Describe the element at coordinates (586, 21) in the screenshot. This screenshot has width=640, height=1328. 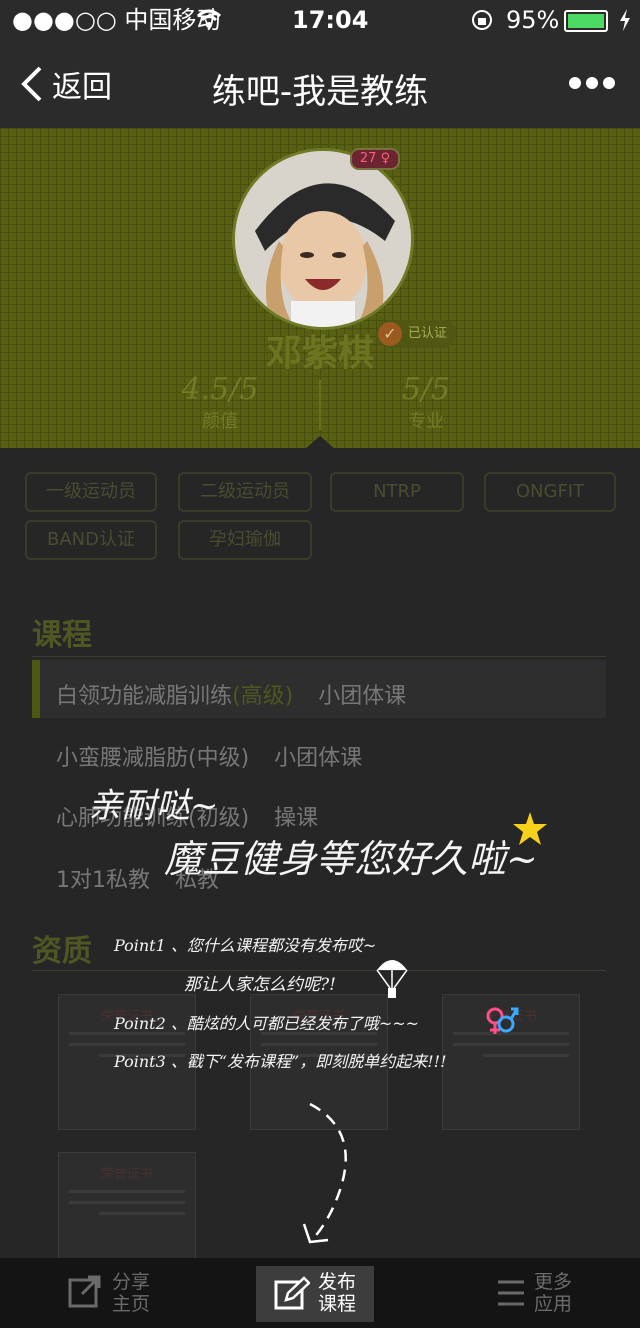
I see `battery-icon` at that location.